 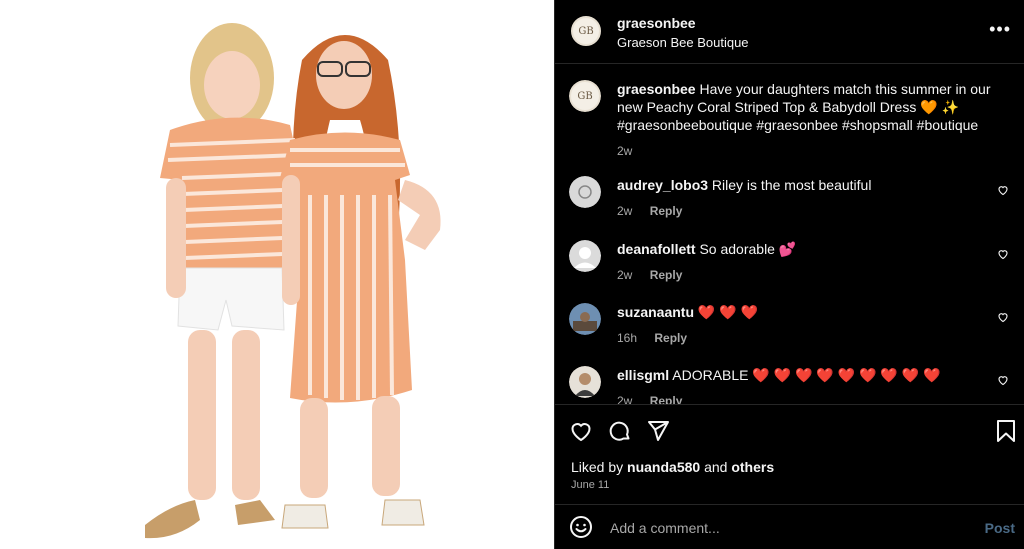 What do you see at coordinates (663, 467) in the screenshot?
I see `liked-by-user: nuanda580` at bounding box center [663, 467].